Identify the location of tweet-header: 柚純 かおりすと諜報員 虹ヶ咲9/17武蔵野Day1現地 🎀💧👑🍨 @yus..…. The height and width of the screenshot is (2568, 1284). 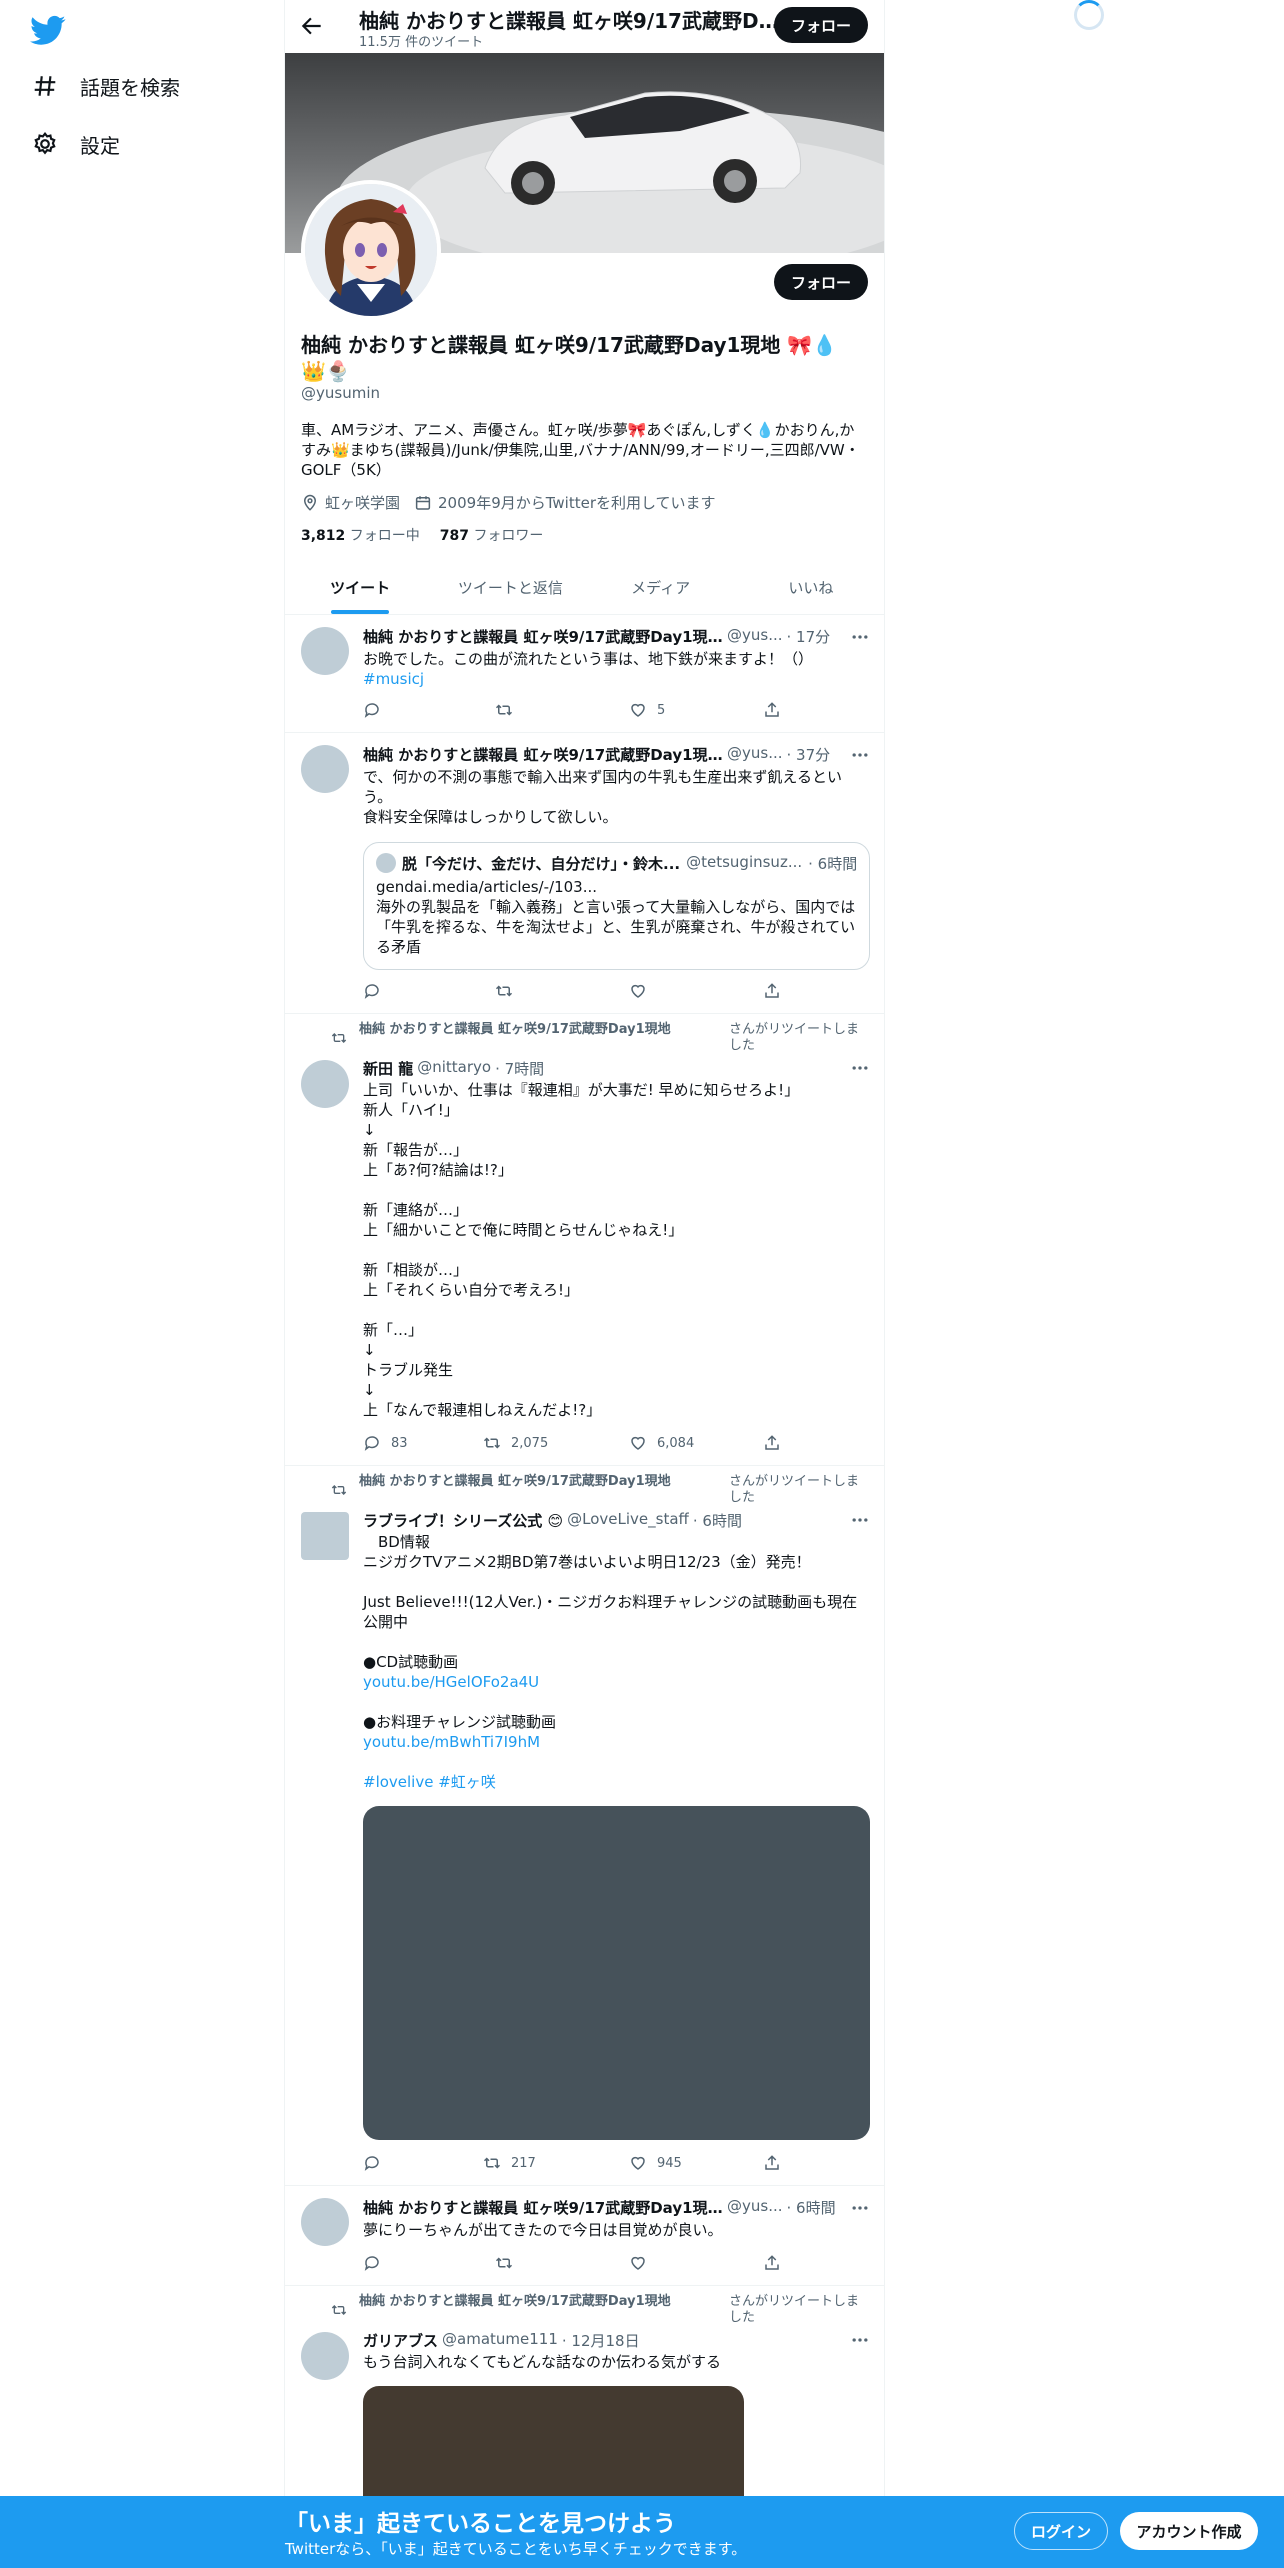
(603, 2207).